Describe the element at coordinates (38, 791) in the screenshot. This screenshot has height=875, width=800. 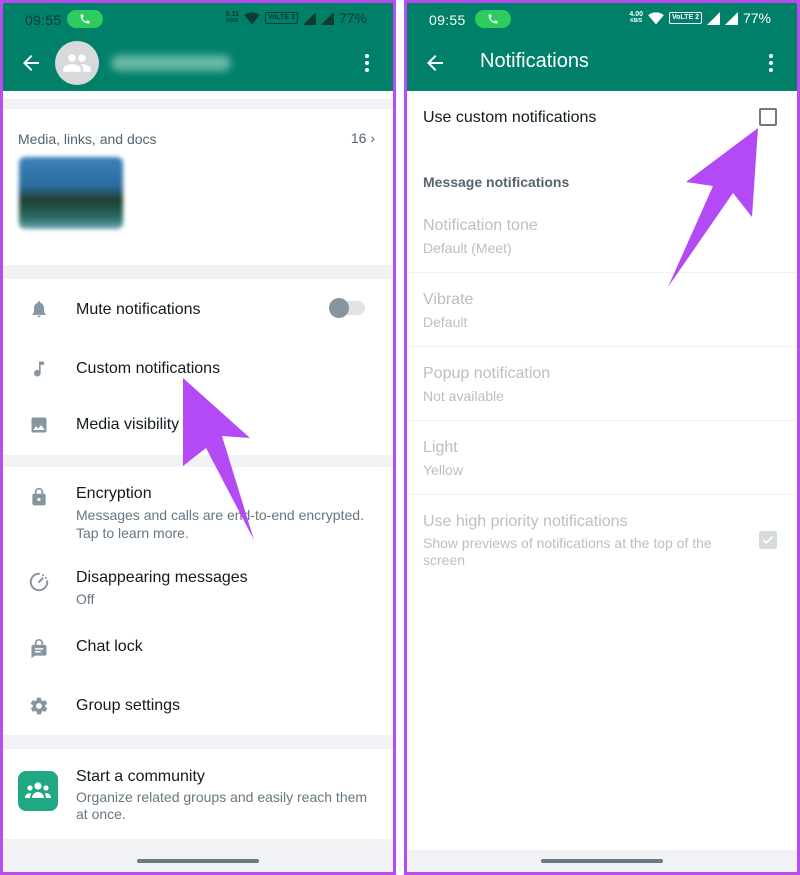
I see `community-icon` at that location.